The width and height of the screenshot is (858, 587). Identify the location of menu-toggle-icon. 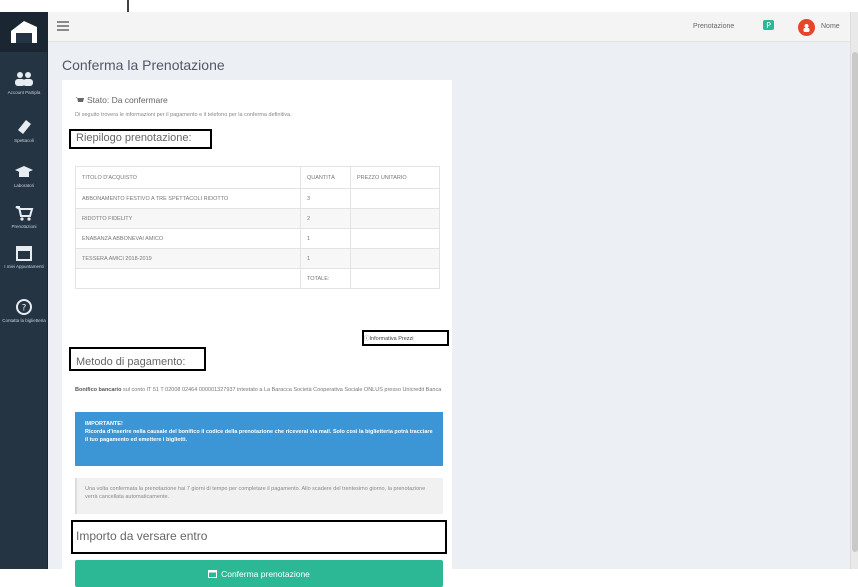
(63, 26).